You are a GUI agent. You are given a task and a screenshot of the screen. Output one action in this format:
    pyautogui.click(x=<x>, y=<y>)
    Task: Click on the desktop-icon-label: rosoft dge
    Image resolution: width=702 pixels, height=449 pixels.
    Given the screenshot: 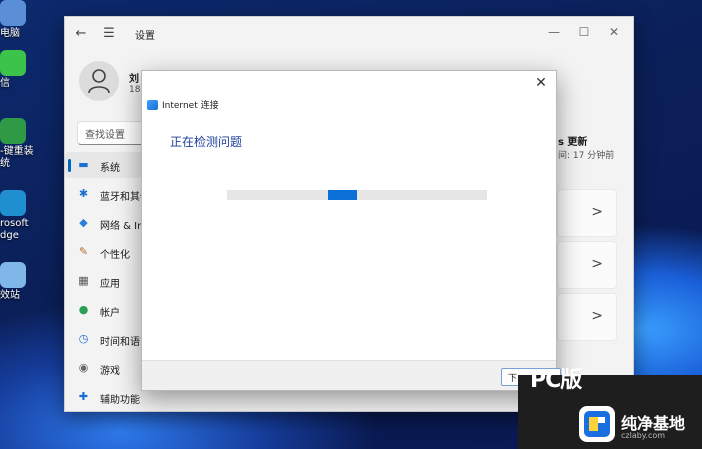 What is the action you would take?
    pyautogui.click(x=14, y=229)
    